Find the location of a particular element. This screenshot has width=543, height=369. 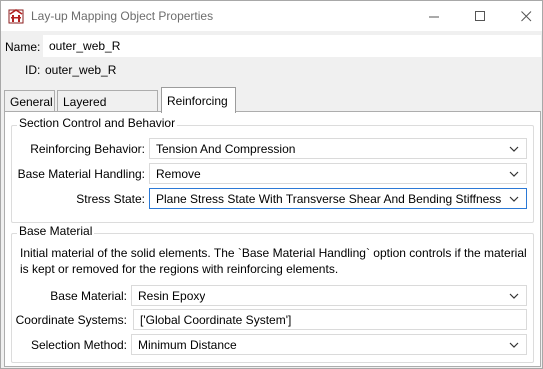

close-button is located at coordinates (523, 16).